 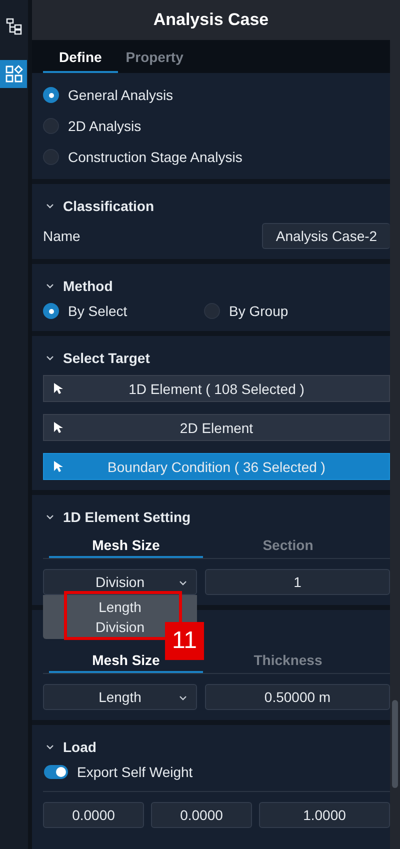 What do you see at coordinates (88, 286) in the screenshot?
I see `section-title: Method` at bounding box center [88, 286].